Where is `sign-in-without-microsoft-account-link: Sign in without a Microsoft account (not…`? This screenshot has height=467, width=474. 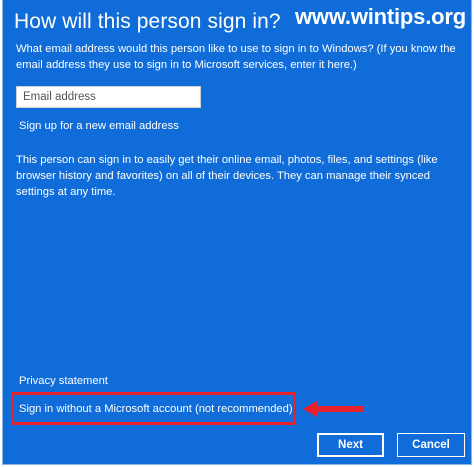 sign-in-without-microsoft-account-link: Sign in without a Microsoft account (not… is located at coordinates (156, 409).